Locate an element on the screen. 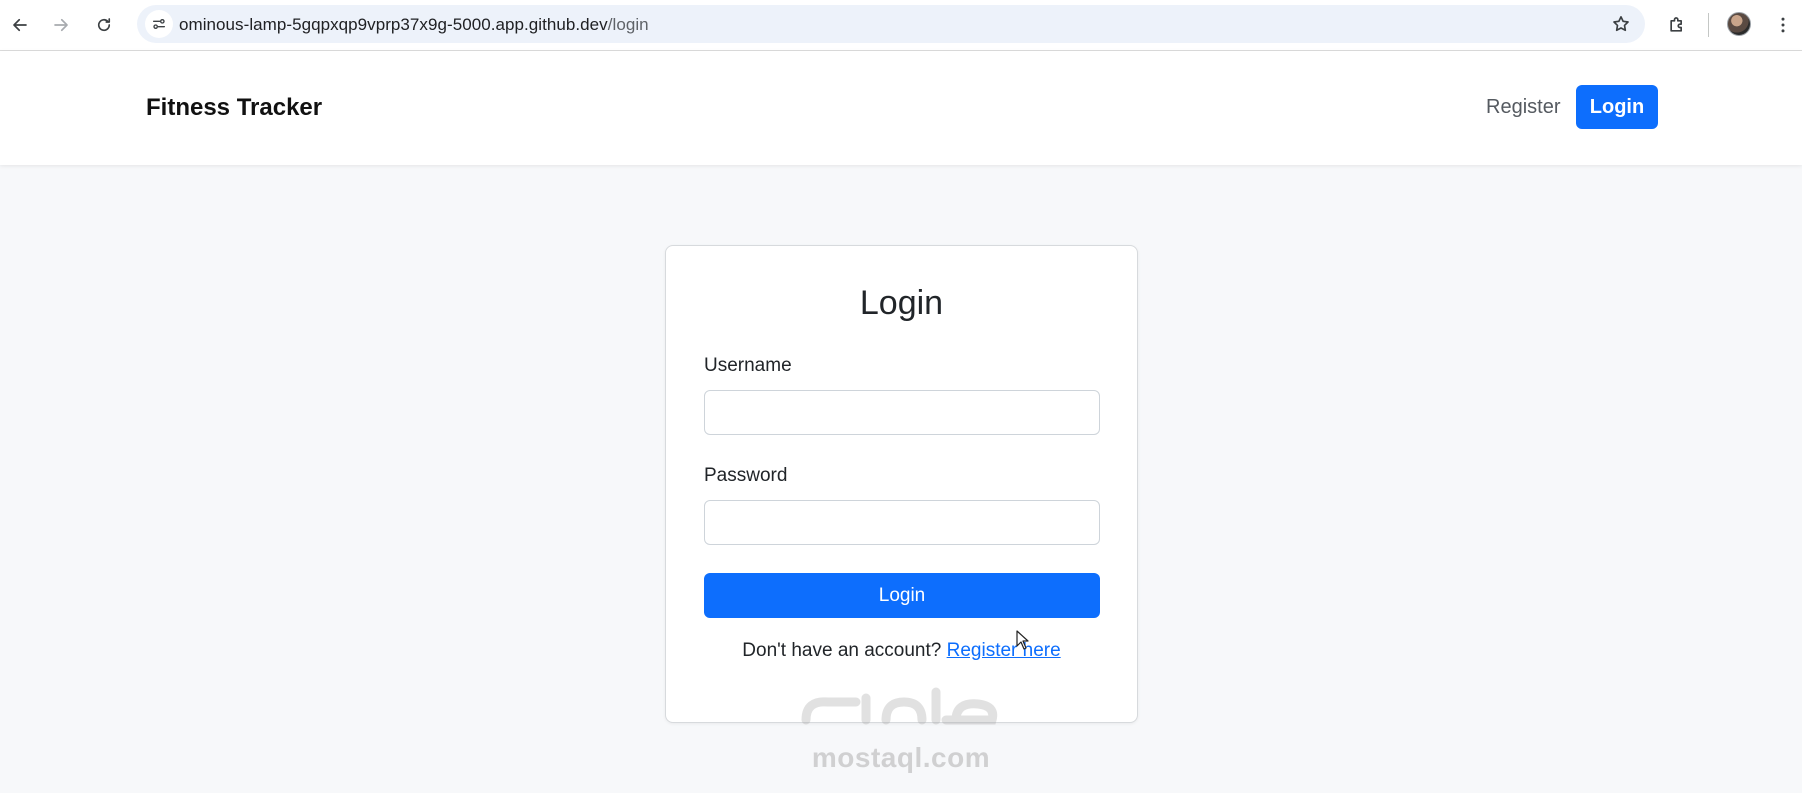 This screenshot has width=1802, height=793. kebab-menu-icon is located at coordinates (1783, 25).